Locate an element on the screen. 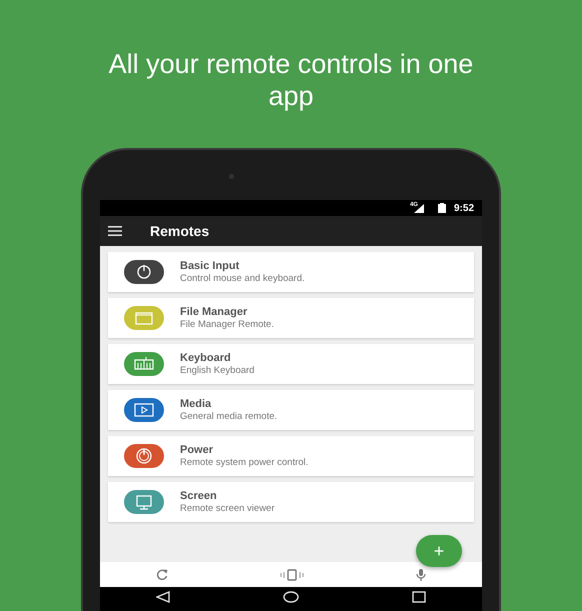 This screenshot has width=582, height=611. remote-list-item: File Manager File Manager Remote. is located at coordinates (291, 318).